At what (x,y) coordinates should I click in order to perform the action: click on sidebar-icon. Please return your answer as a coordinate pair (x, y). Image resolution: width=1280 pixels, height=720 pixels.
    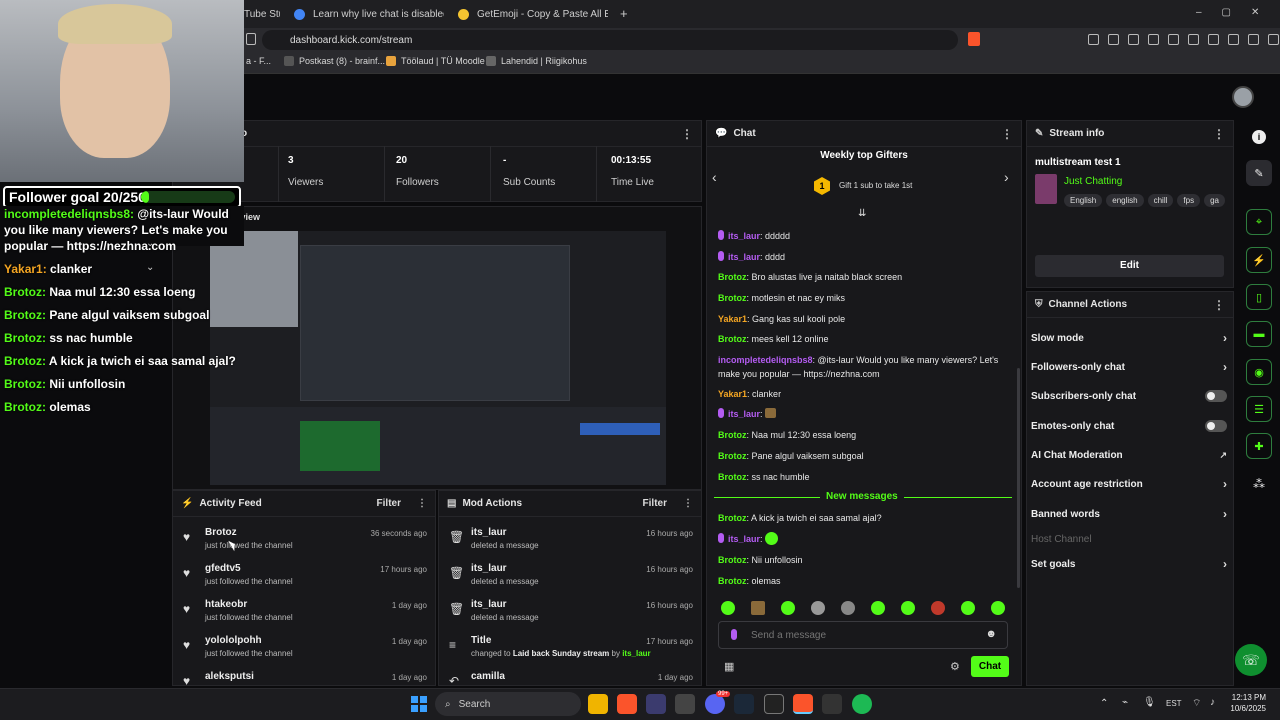
    Looking at the image, I should click on (1233, 39).